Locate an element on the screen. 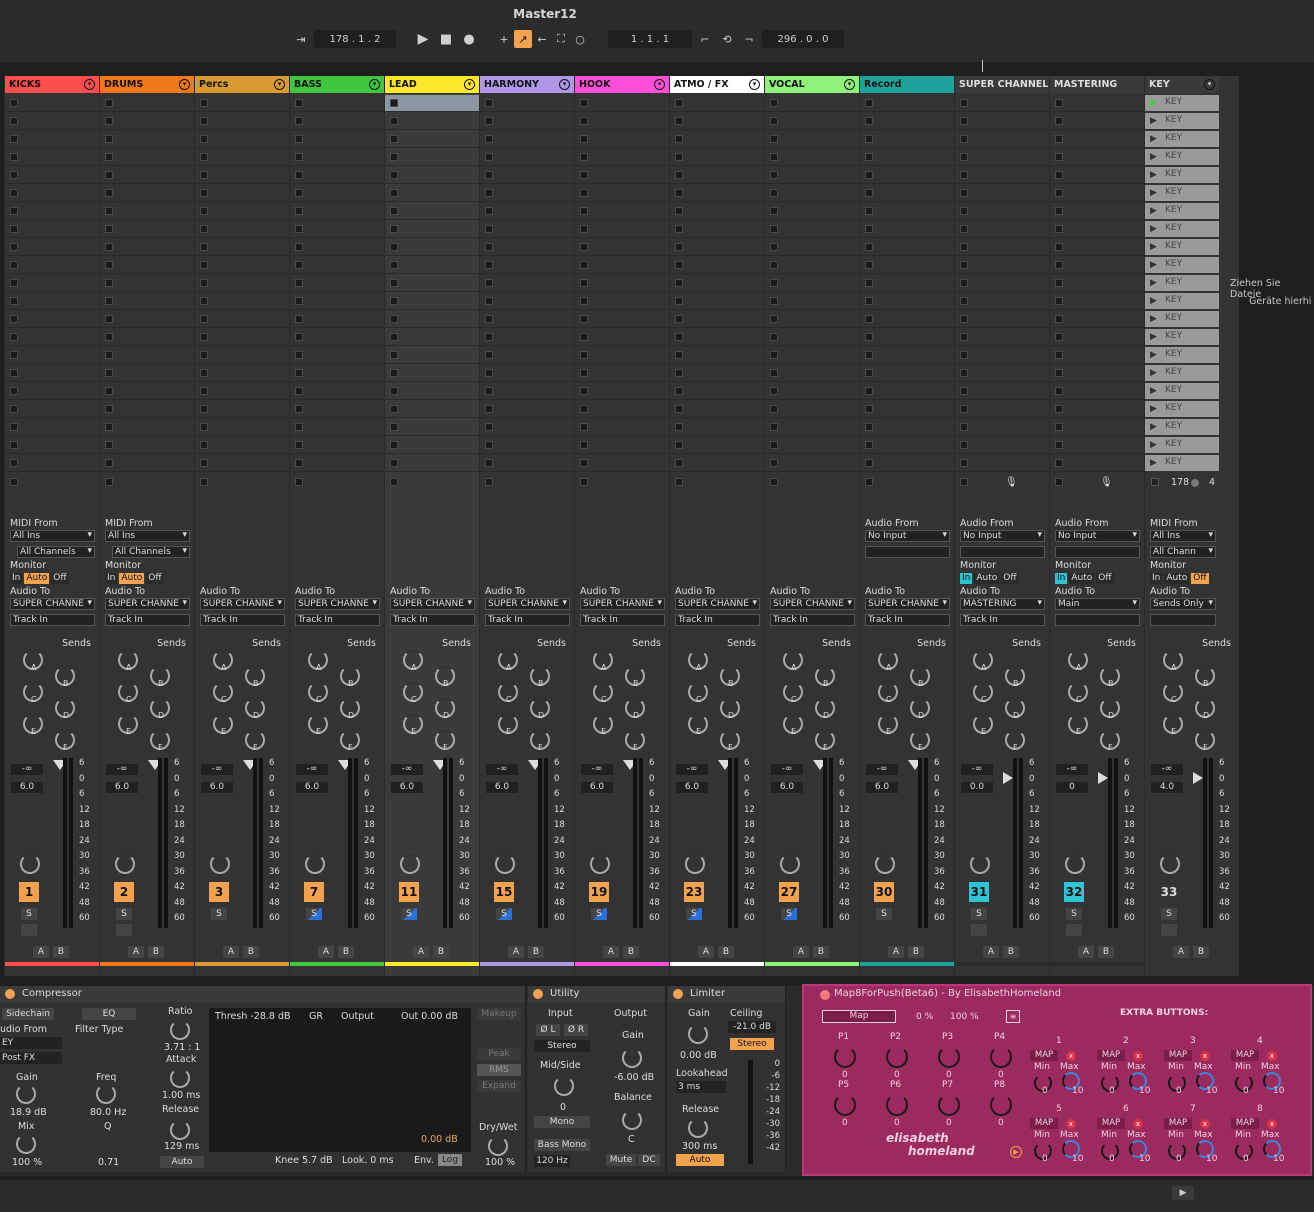 Image resolution: width=1314 pixels, height=1212 pixels. extra-clear-2-icon: x is located at coordinates (1138, 1056).